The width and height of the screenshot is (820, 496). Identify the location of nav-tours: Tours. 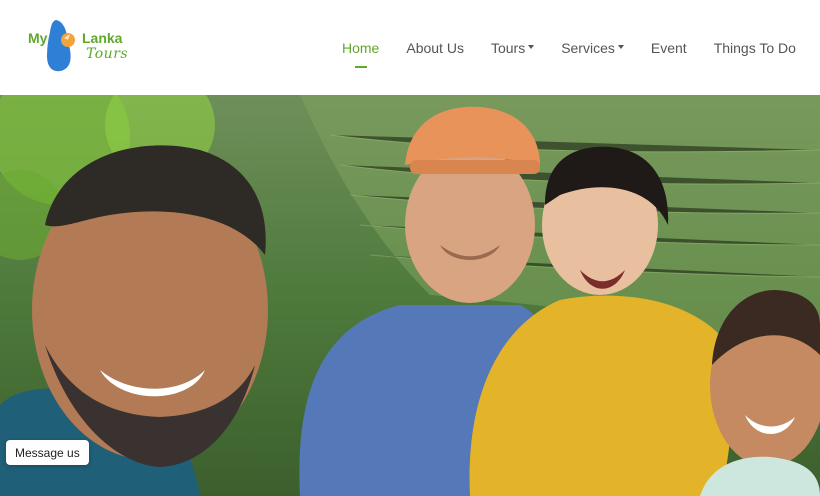
(512, 47).